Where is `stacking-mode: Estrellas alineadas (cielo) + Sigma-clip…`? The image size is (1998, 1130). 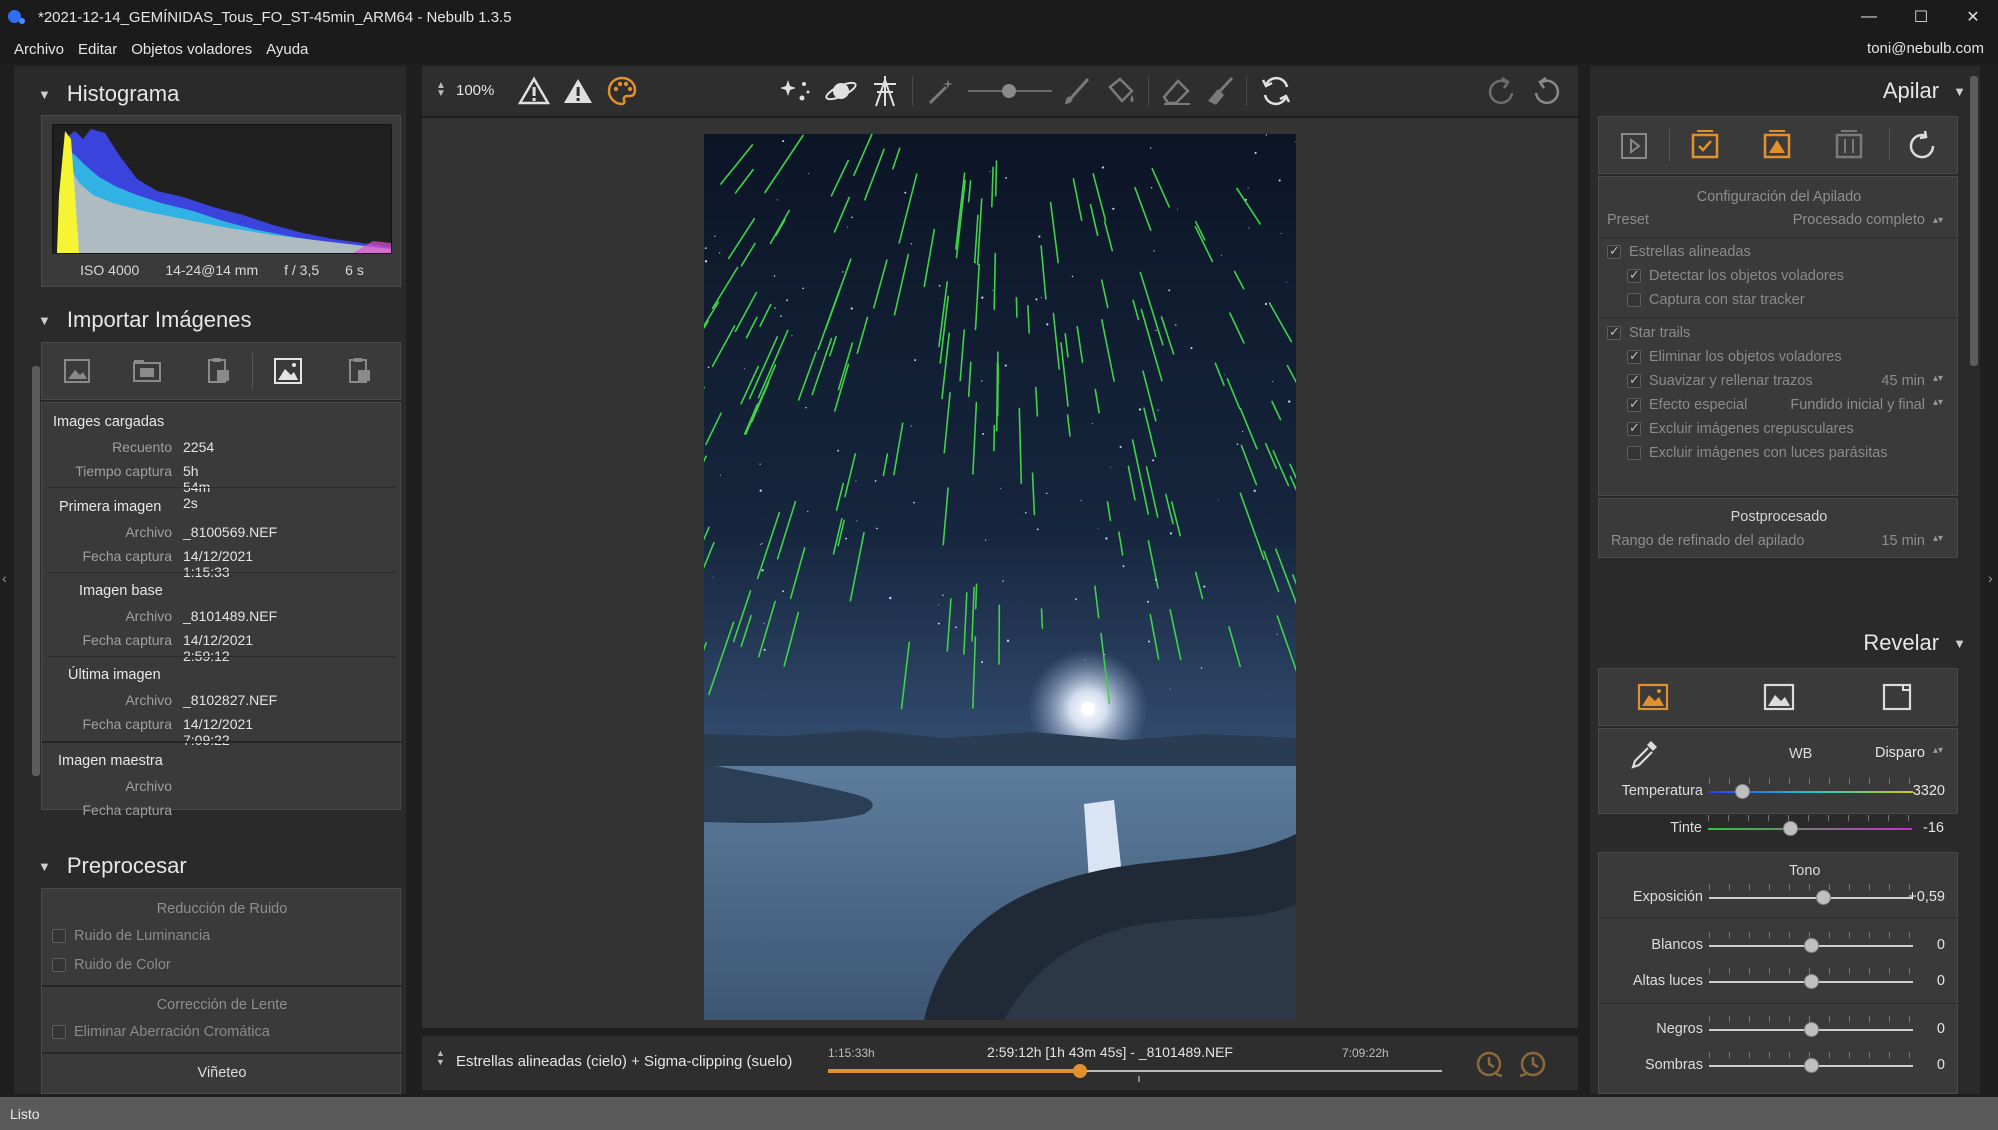
stacking-mode: Estrellas alineadas (cielo) + Sigma-clip… is located at coordinates (624, 1061).